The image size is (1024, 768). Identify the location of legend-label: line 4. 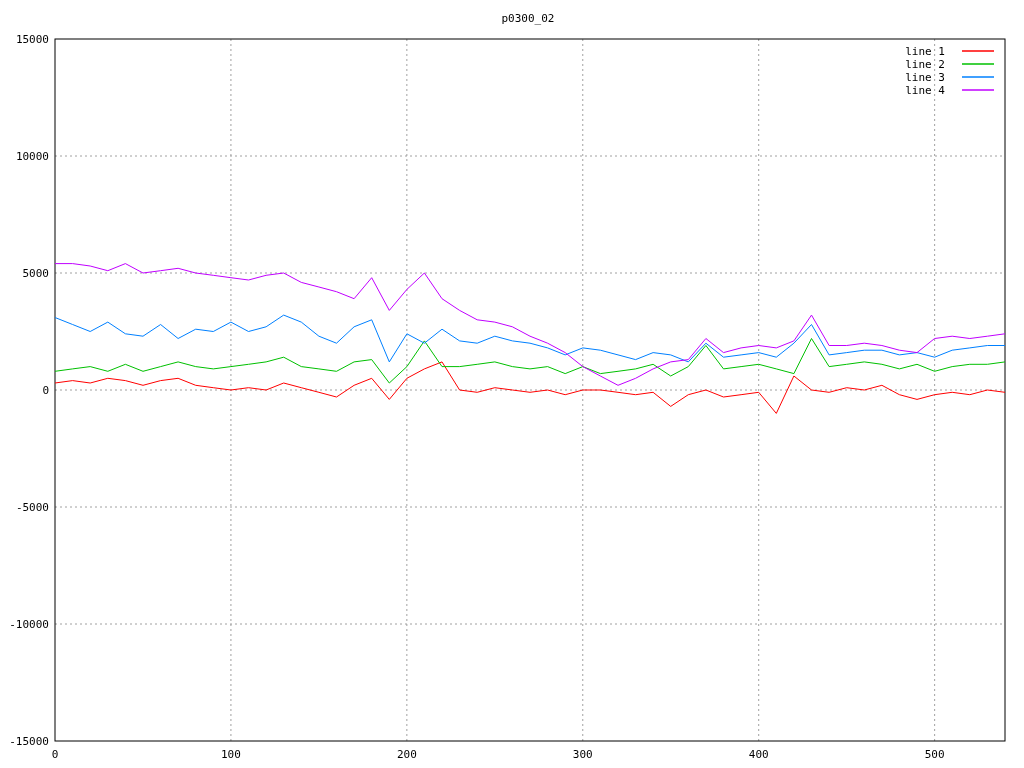
(925, 90).